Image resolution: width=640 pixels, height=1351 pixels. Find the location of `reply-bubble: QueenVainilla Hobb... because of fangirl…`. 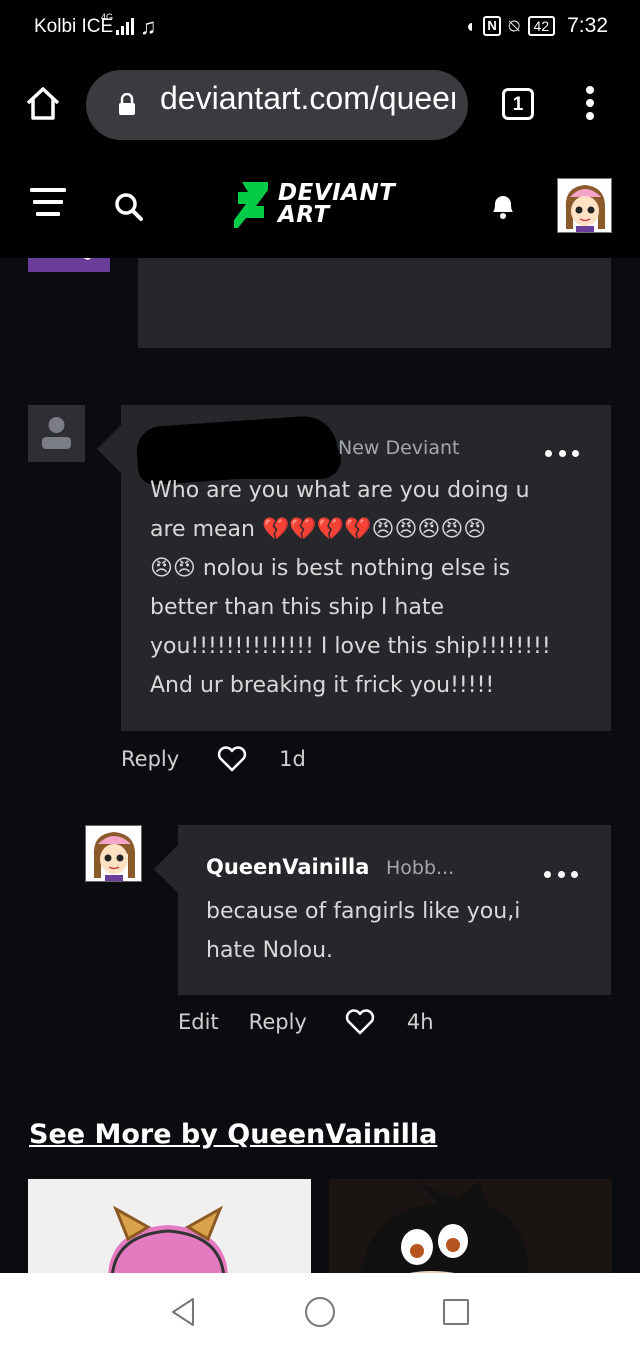

reply-bubble: QueenVainilla Hobb... because of fangirl… is located at coordinates (382, 910).